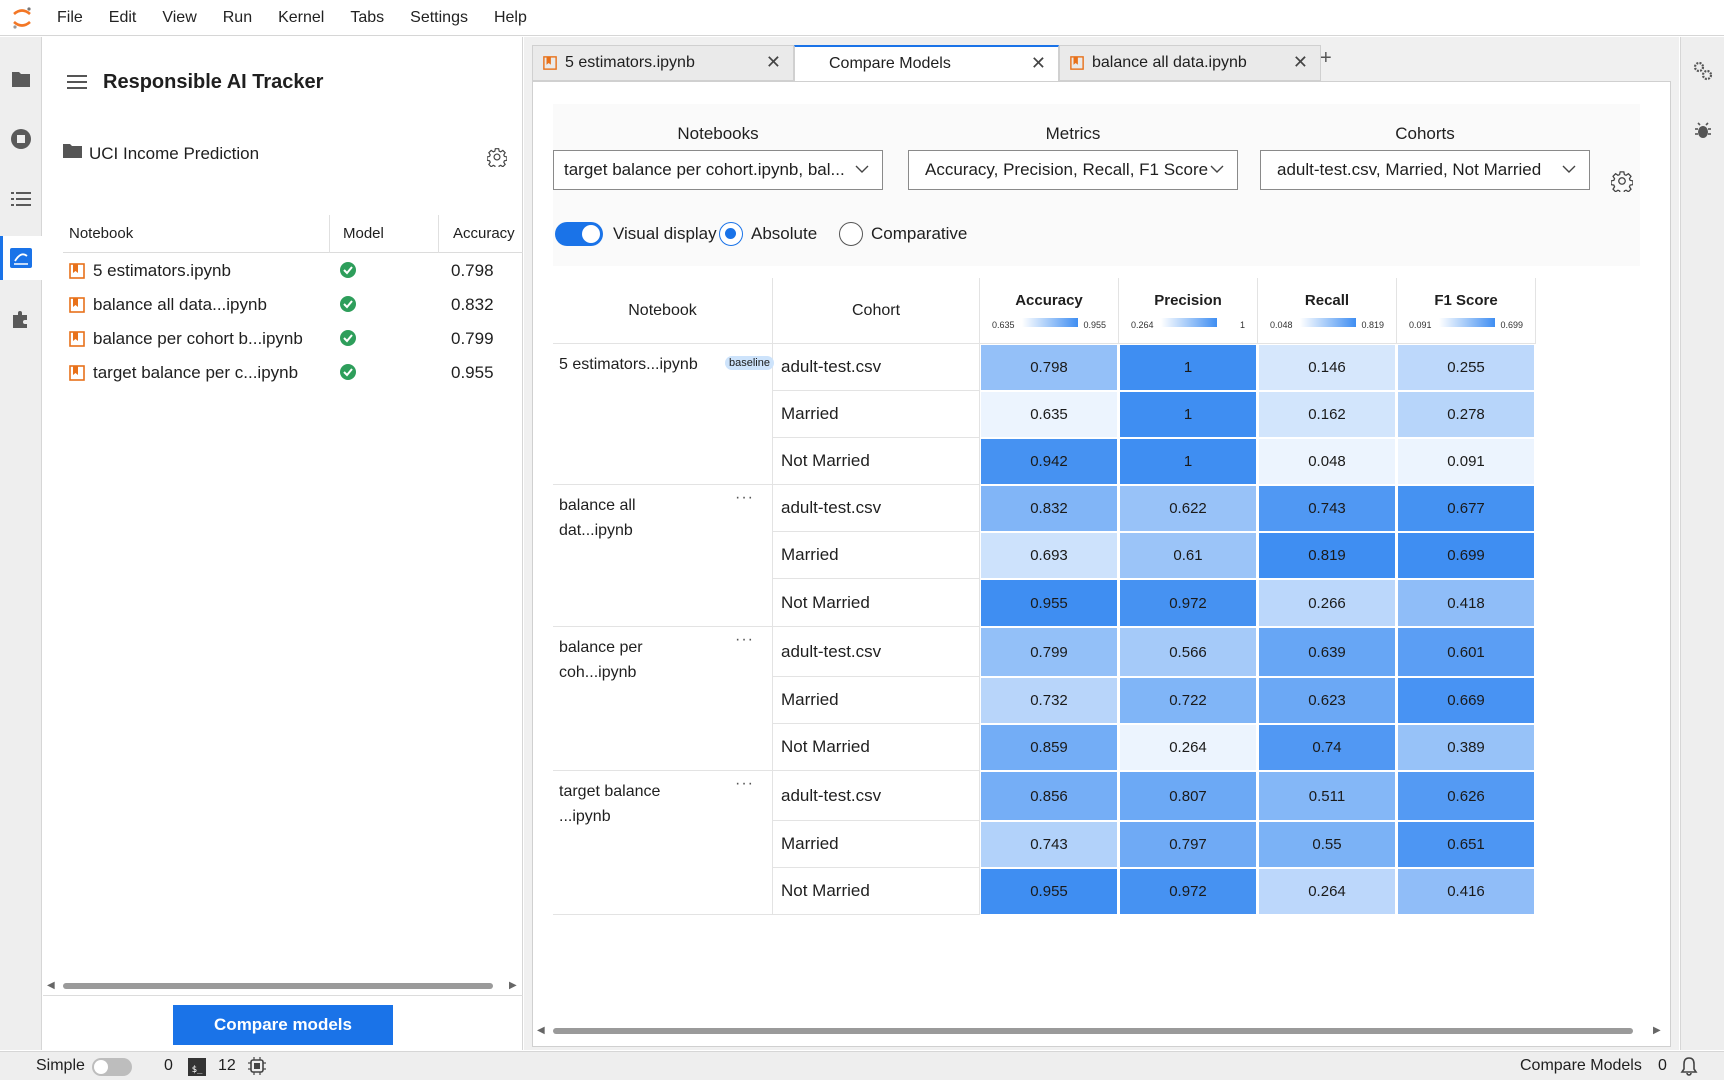  What do you see at coordinates (663, 556) in the screenshot?
I see `notebook-group: balance all dat...ipynb ···` at bounding box center [663, 556].